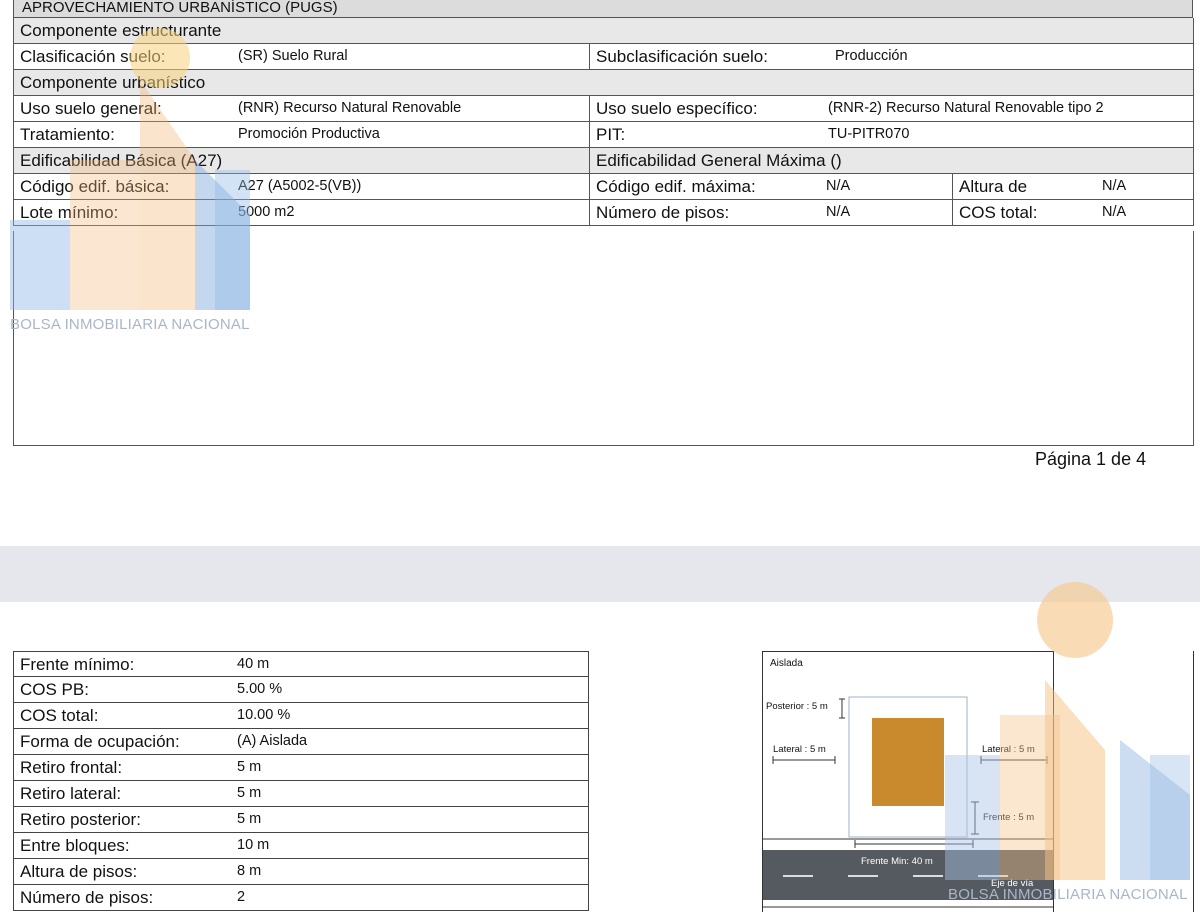 Image resolution: width=1200 pixels, height=913 pixels. I want to click on uso-especifico-value: (RNR-2) Recurso Natural Renovable tipo 2, so click(966, 108).